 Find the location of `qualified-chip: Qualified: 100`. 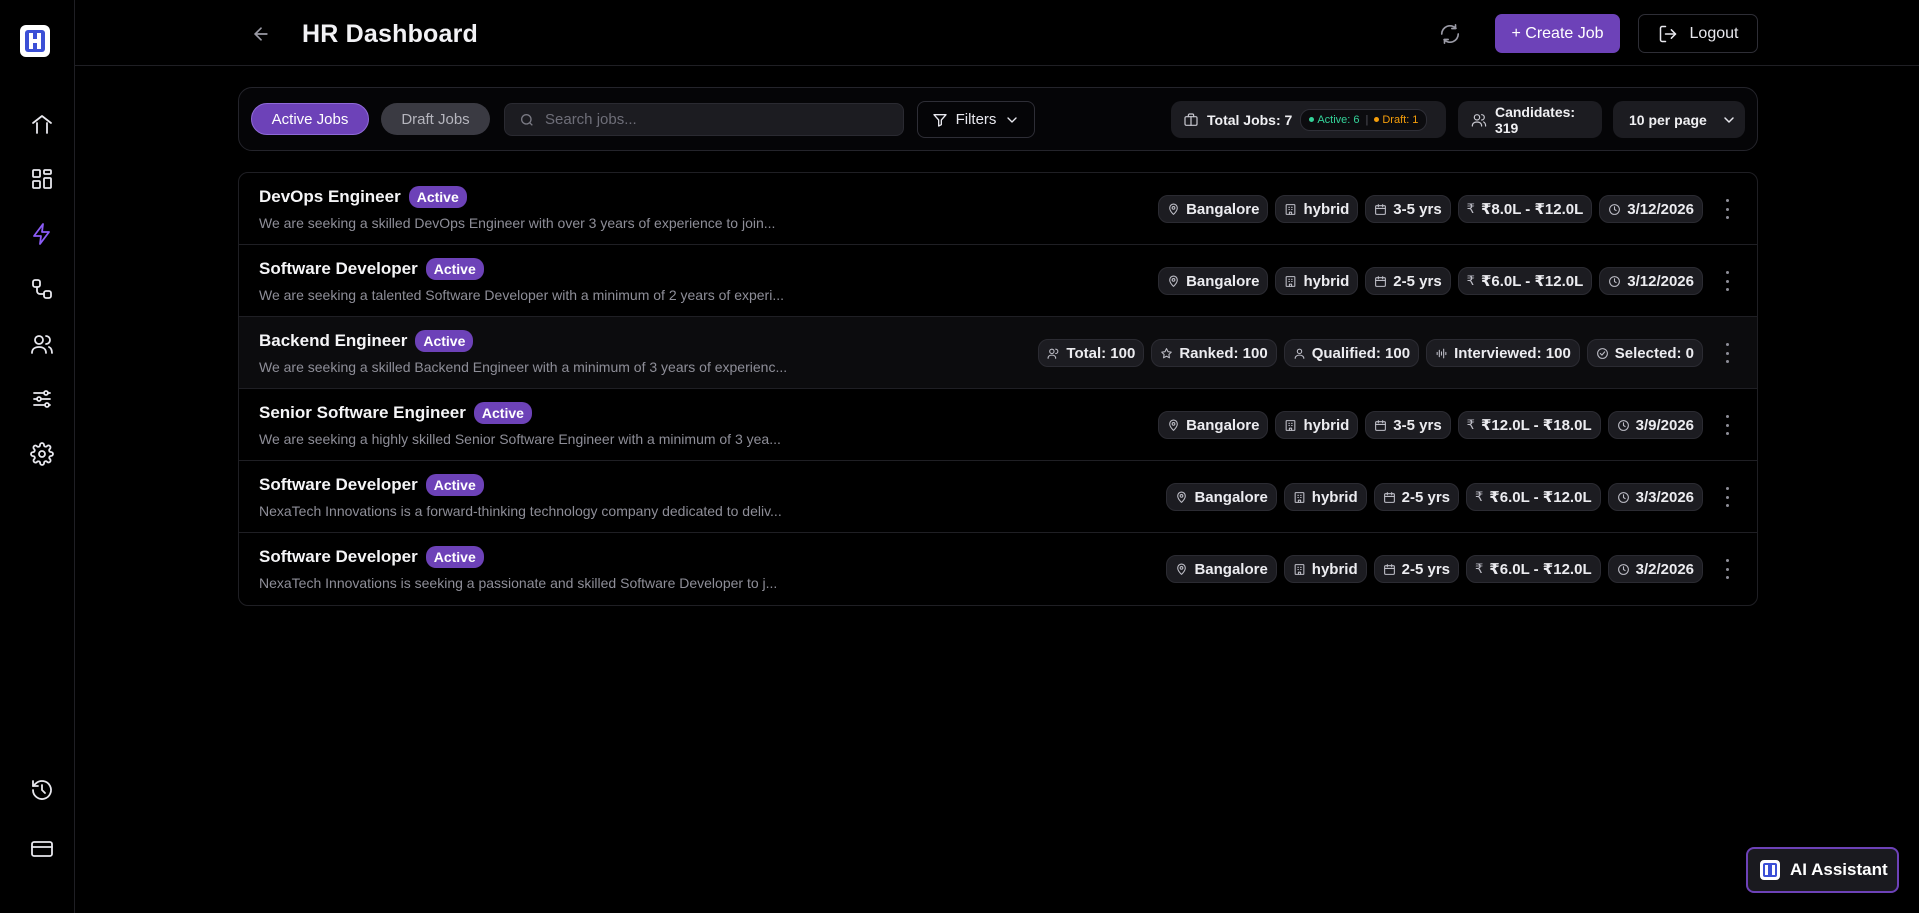

qualified-chip: Qualified: 100 is located at coordinates (1351, 353).